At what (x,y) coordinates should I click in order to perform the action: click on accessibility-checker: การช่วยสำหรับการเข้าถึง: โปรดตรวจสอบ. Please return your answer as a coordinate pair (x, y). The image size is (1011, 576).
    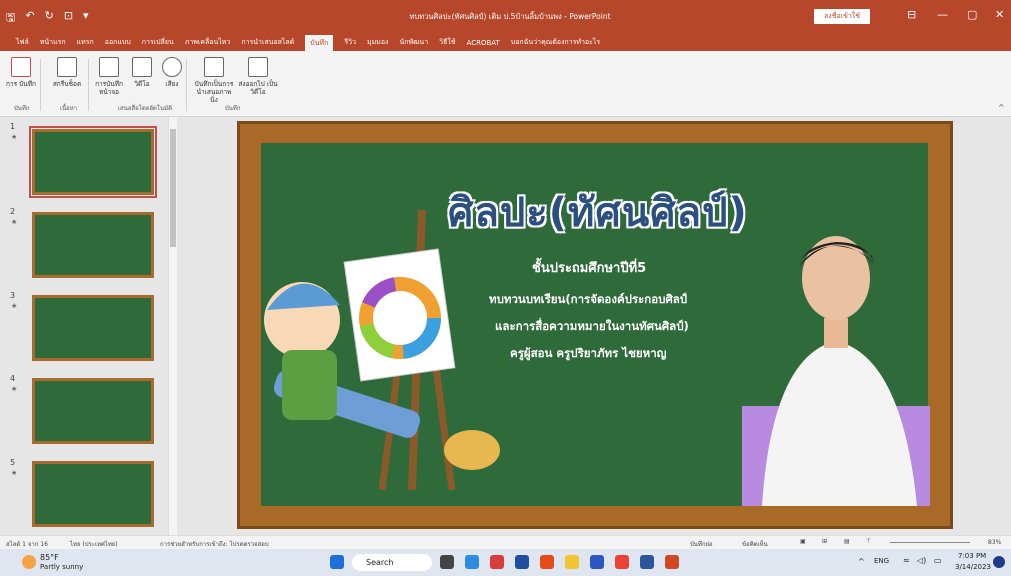
    Looking at the image, I should click on (214, 544).